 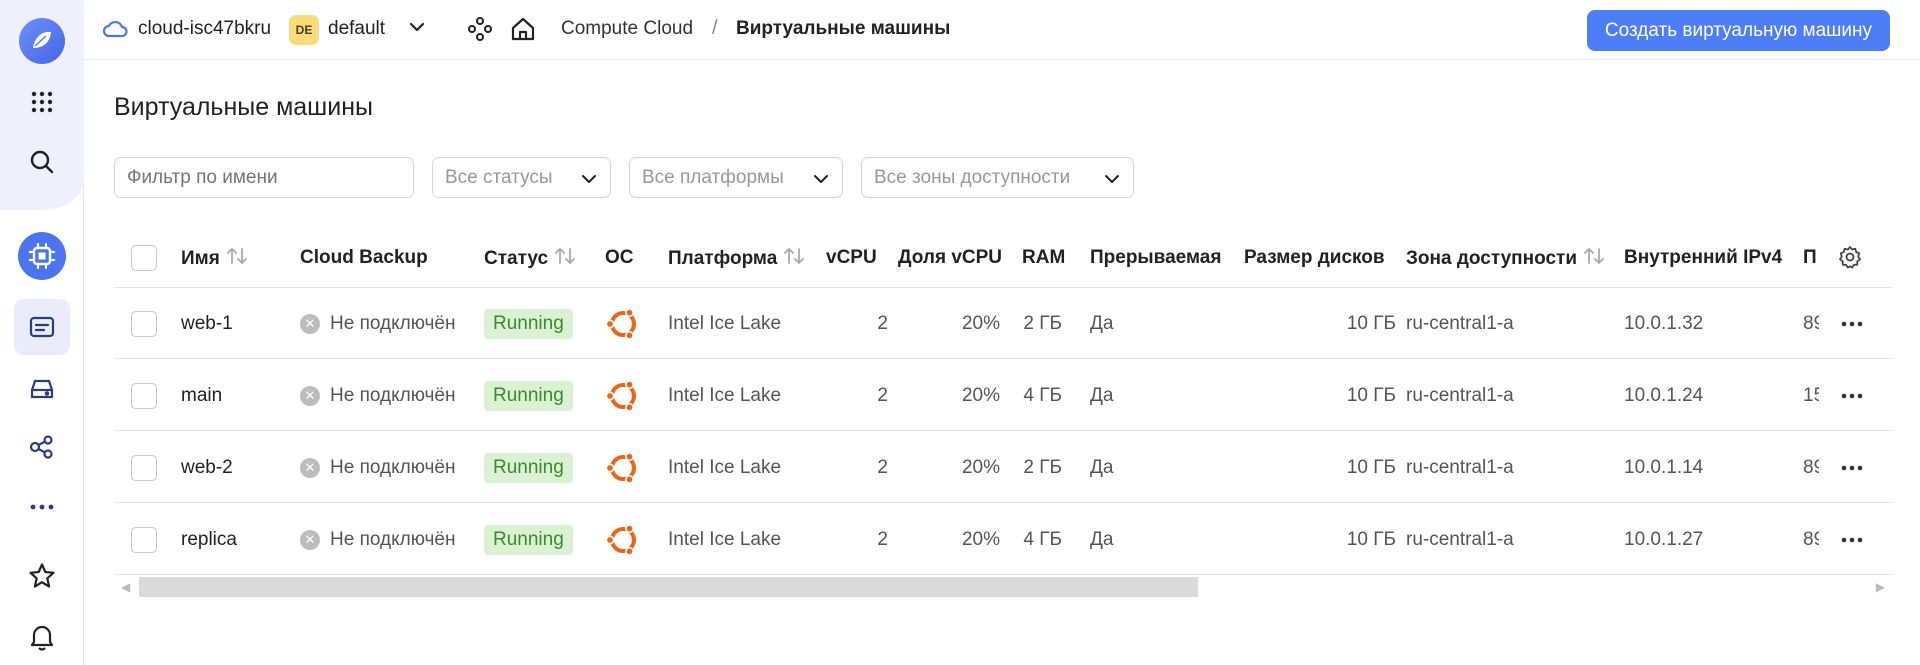 I want to click on column-header-status: Статус, so click(x=530, y=259).